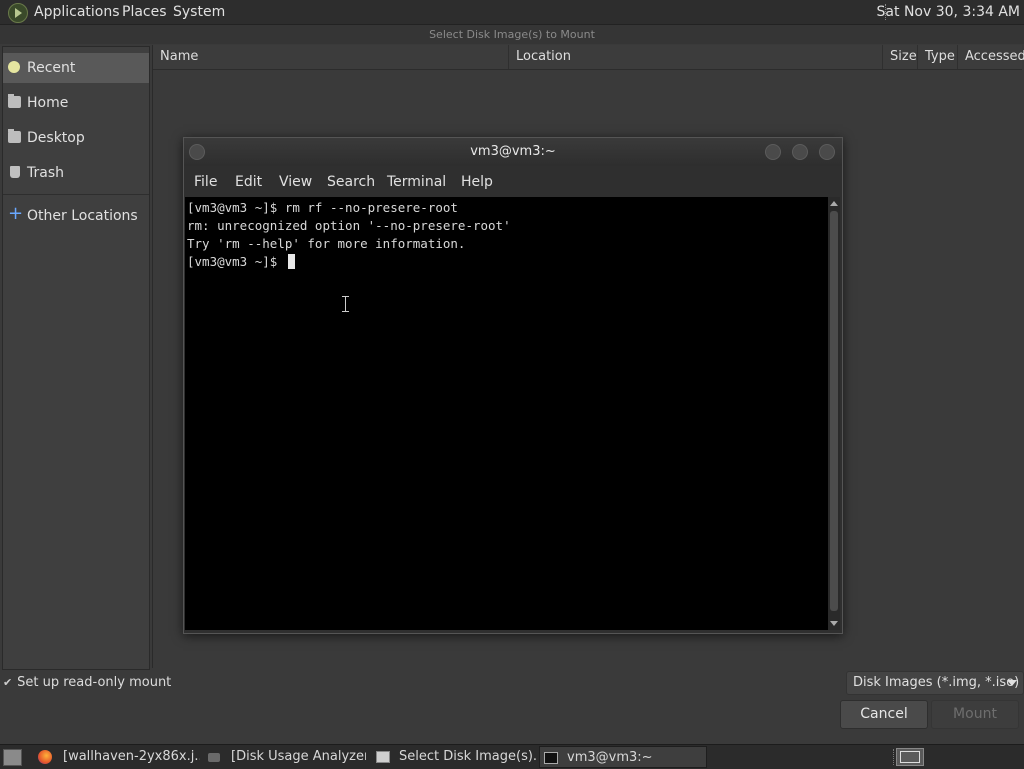 The image size is (1024, 769). Describe the element at coordinates (51, 68) in the screenshot. I see `sidebar-item-label: Recent` at that location.